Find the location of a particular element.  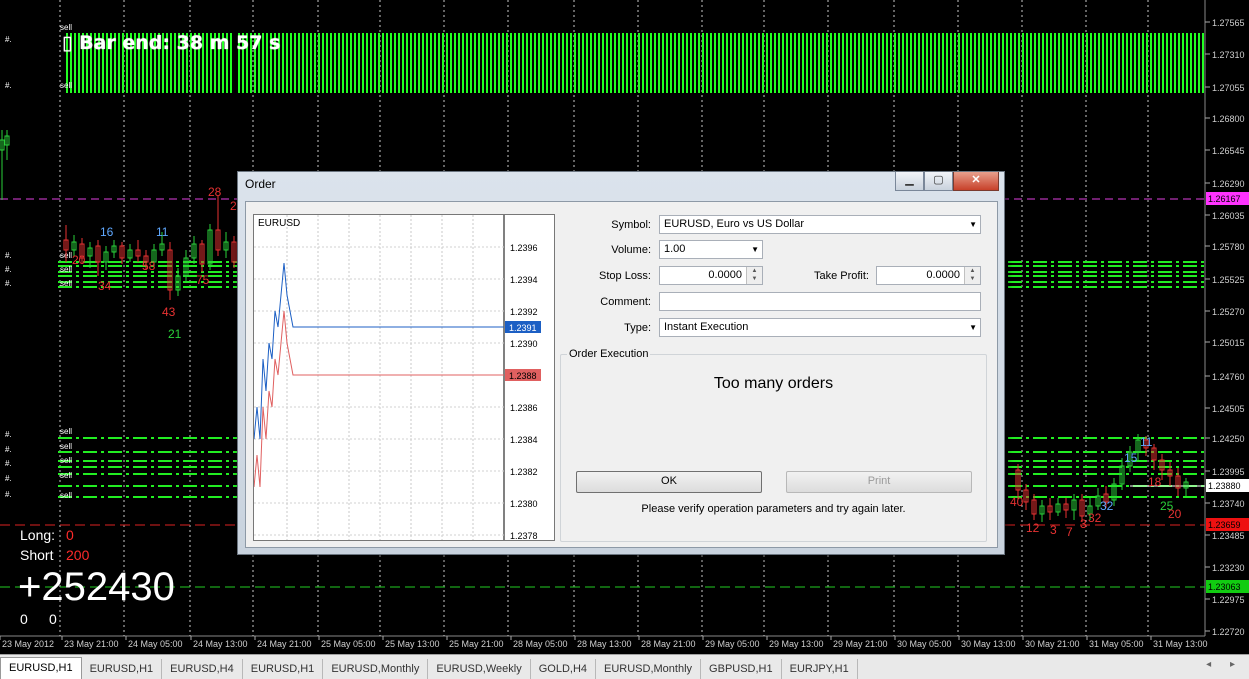

close-icon: ✕ is located at coordinates (976, 181).